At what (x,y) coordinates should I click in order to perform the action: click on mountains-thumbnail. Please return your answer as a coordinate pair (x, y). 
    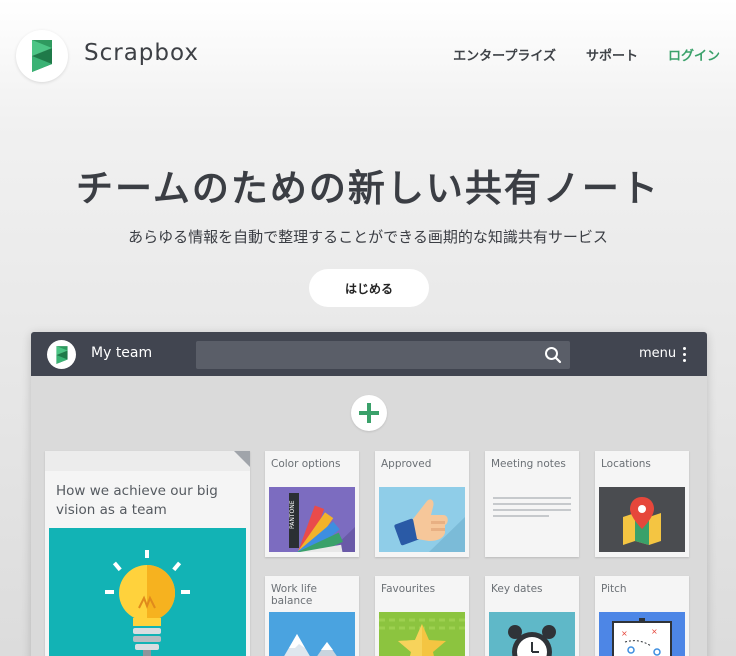
    Looking at the image, I should click on (312, 634).